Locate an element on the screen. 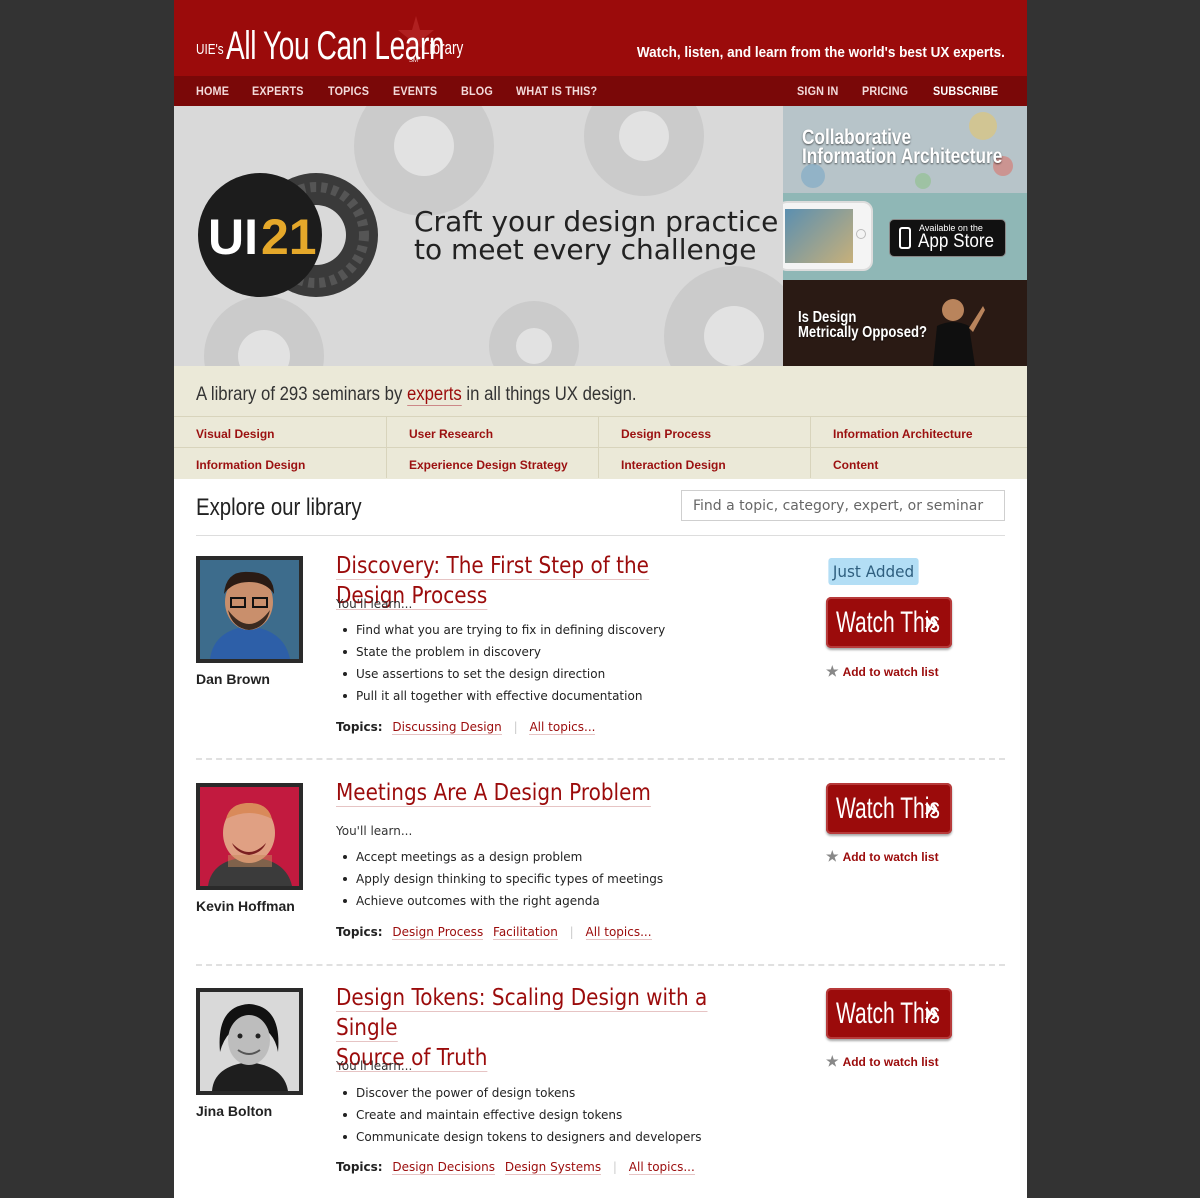  expert-name: Jina Bolton is located at coordinates (234, 1111).